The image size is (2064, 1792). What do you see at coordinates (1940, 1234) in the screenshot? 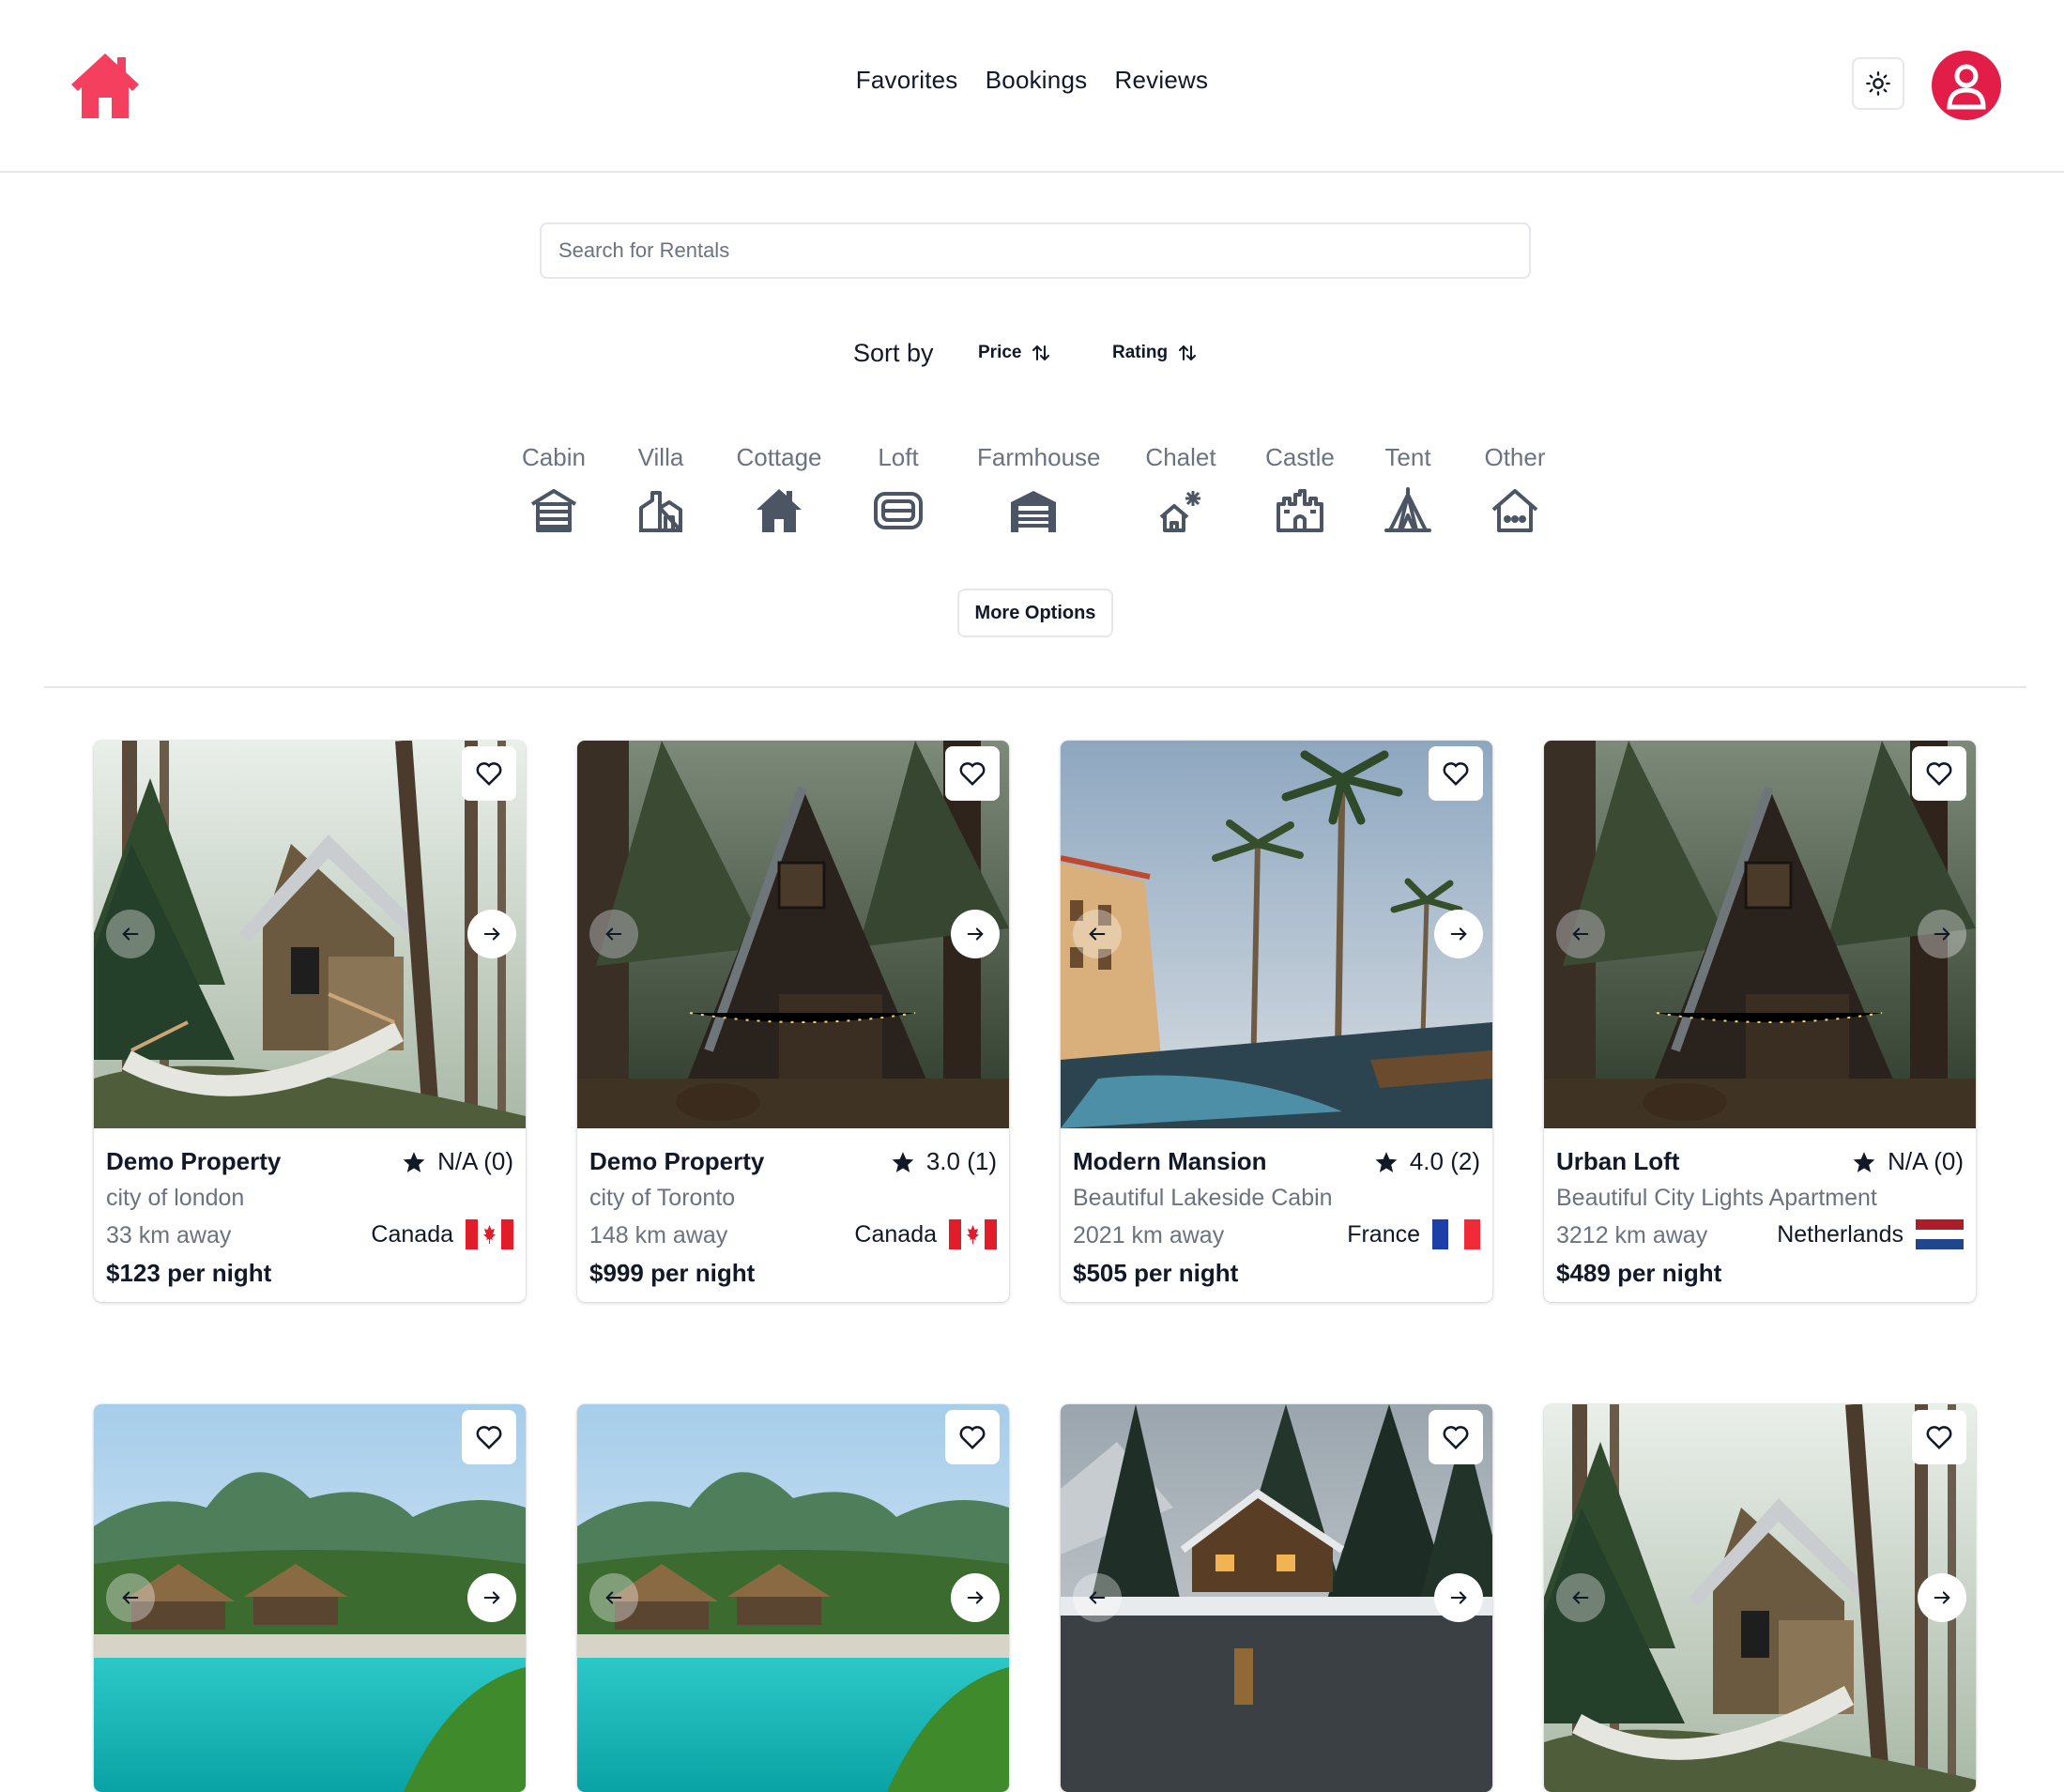
I see `netherlands-flag-icon` at bounding box center [1940, 1234].